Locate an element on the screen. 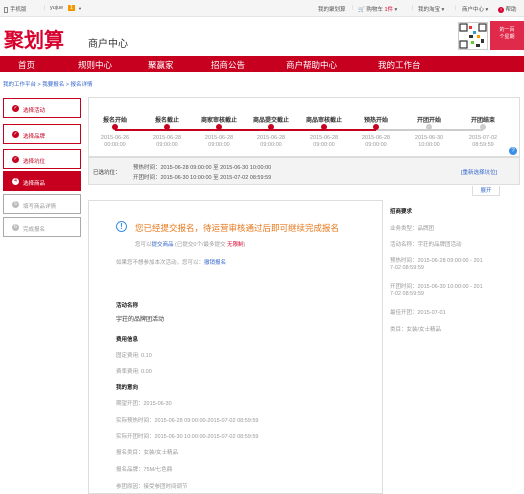  req-type: 业务类型：品牌团 is located at coordinates (412, 229).